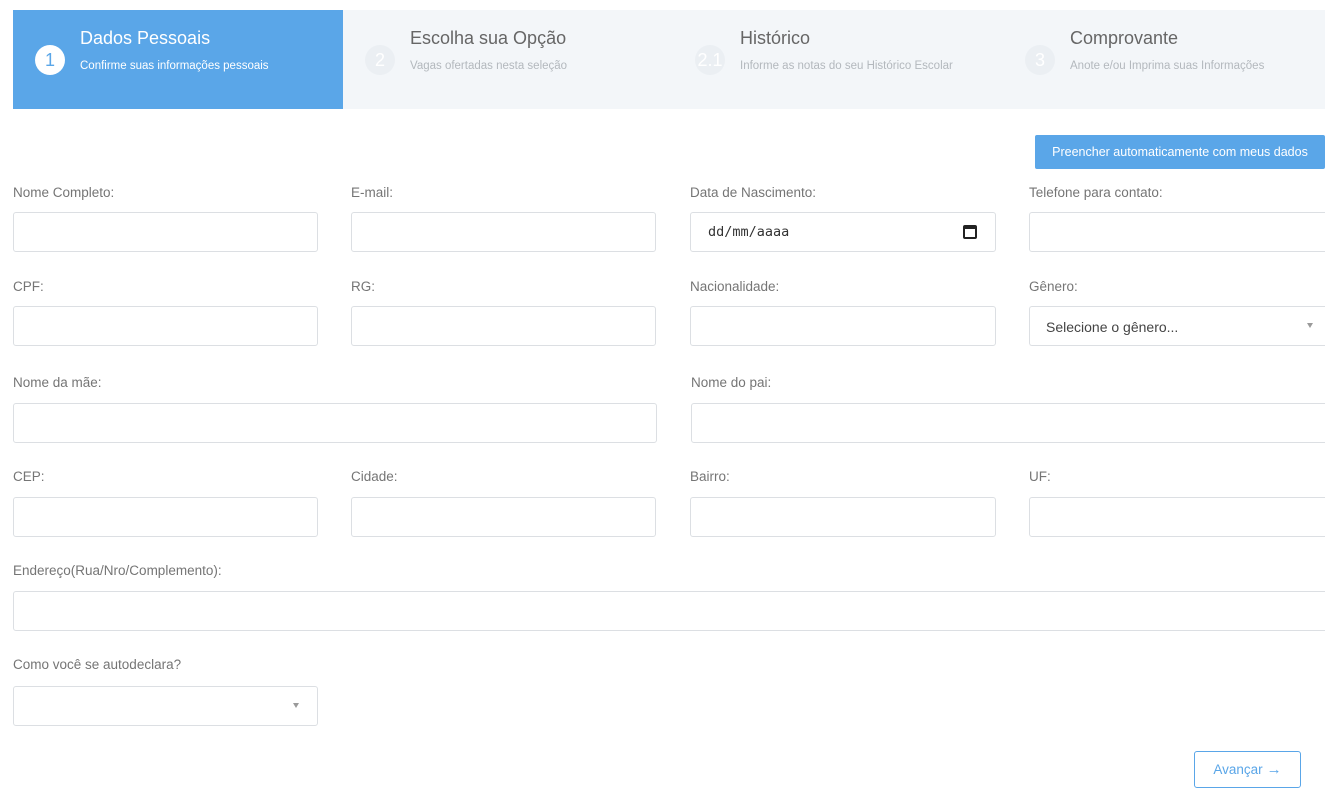 Image resolution: width=1325 pixels, height=788 pixels. What do you see at coordinates (97, 664) in the screenshot?
I see `autodeclara-label: Como você se autodeclara?` at bounding box center [97, 664].